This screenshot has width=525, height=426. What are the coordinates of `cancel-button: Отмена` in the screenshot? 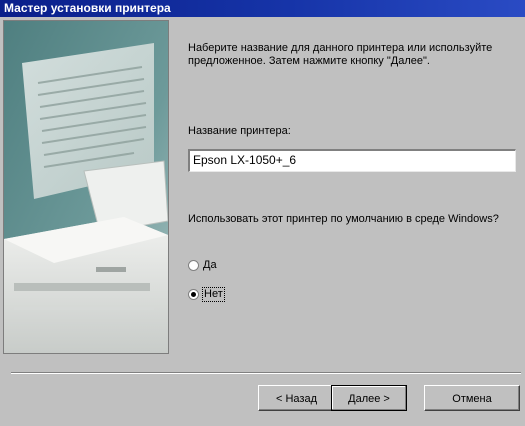 It's located at (472, 398).